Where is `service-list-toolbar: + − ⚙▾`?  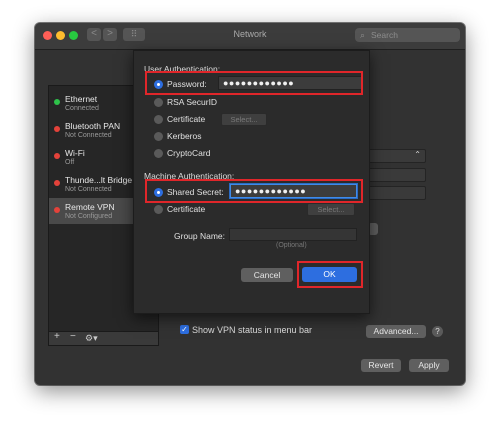
service-list-toolbar: + − ⚙▾ is located at coordinates (103, 338).